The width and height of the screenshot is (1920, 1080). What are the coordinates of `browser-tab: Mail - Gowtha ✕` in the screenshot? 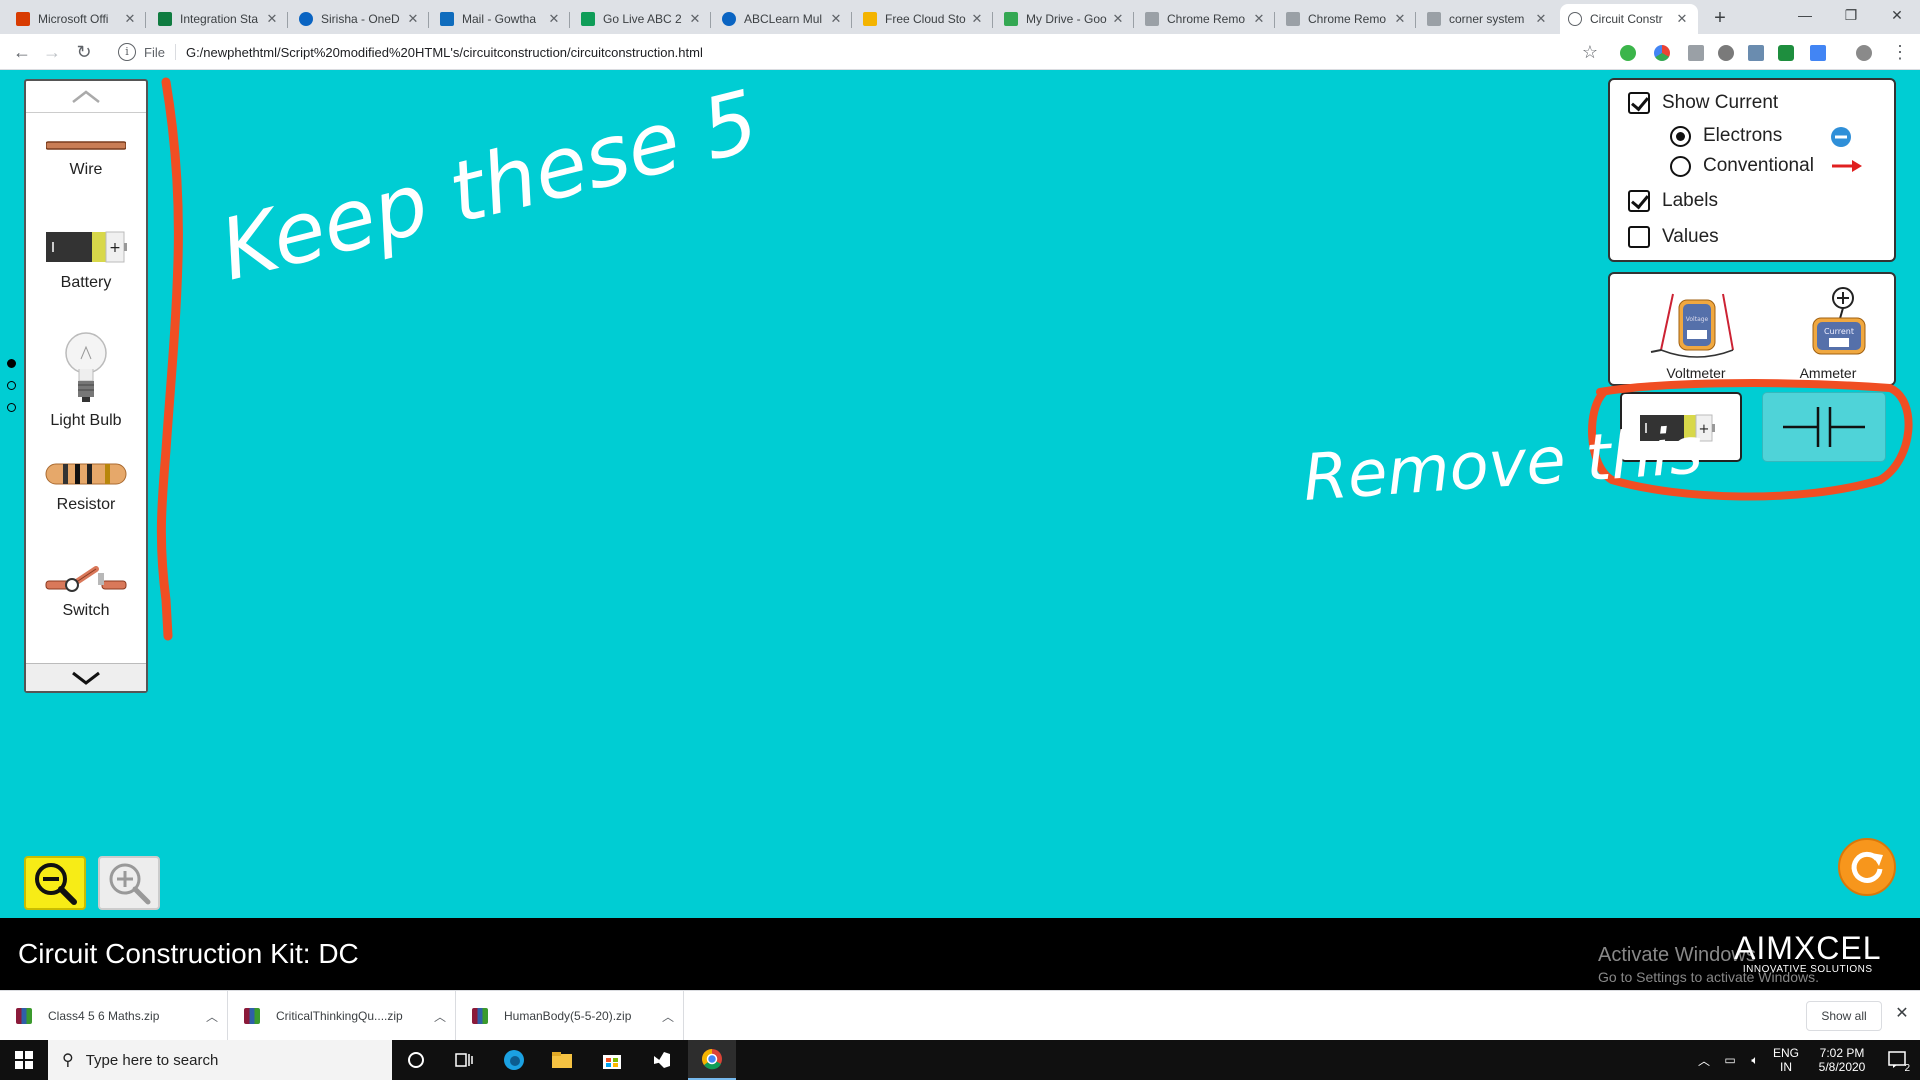 It's located at (501, 19).